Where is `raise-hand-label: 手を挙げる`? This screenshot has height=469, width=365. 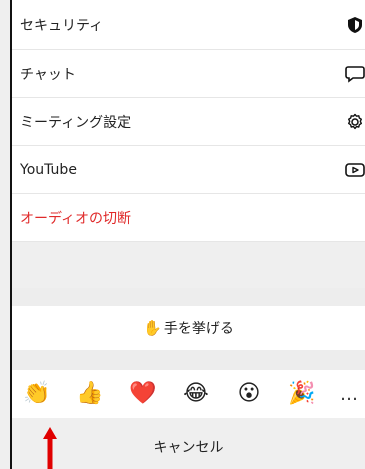 raise-hand-label: 手を挙げる is located at coordinates (198, 329).